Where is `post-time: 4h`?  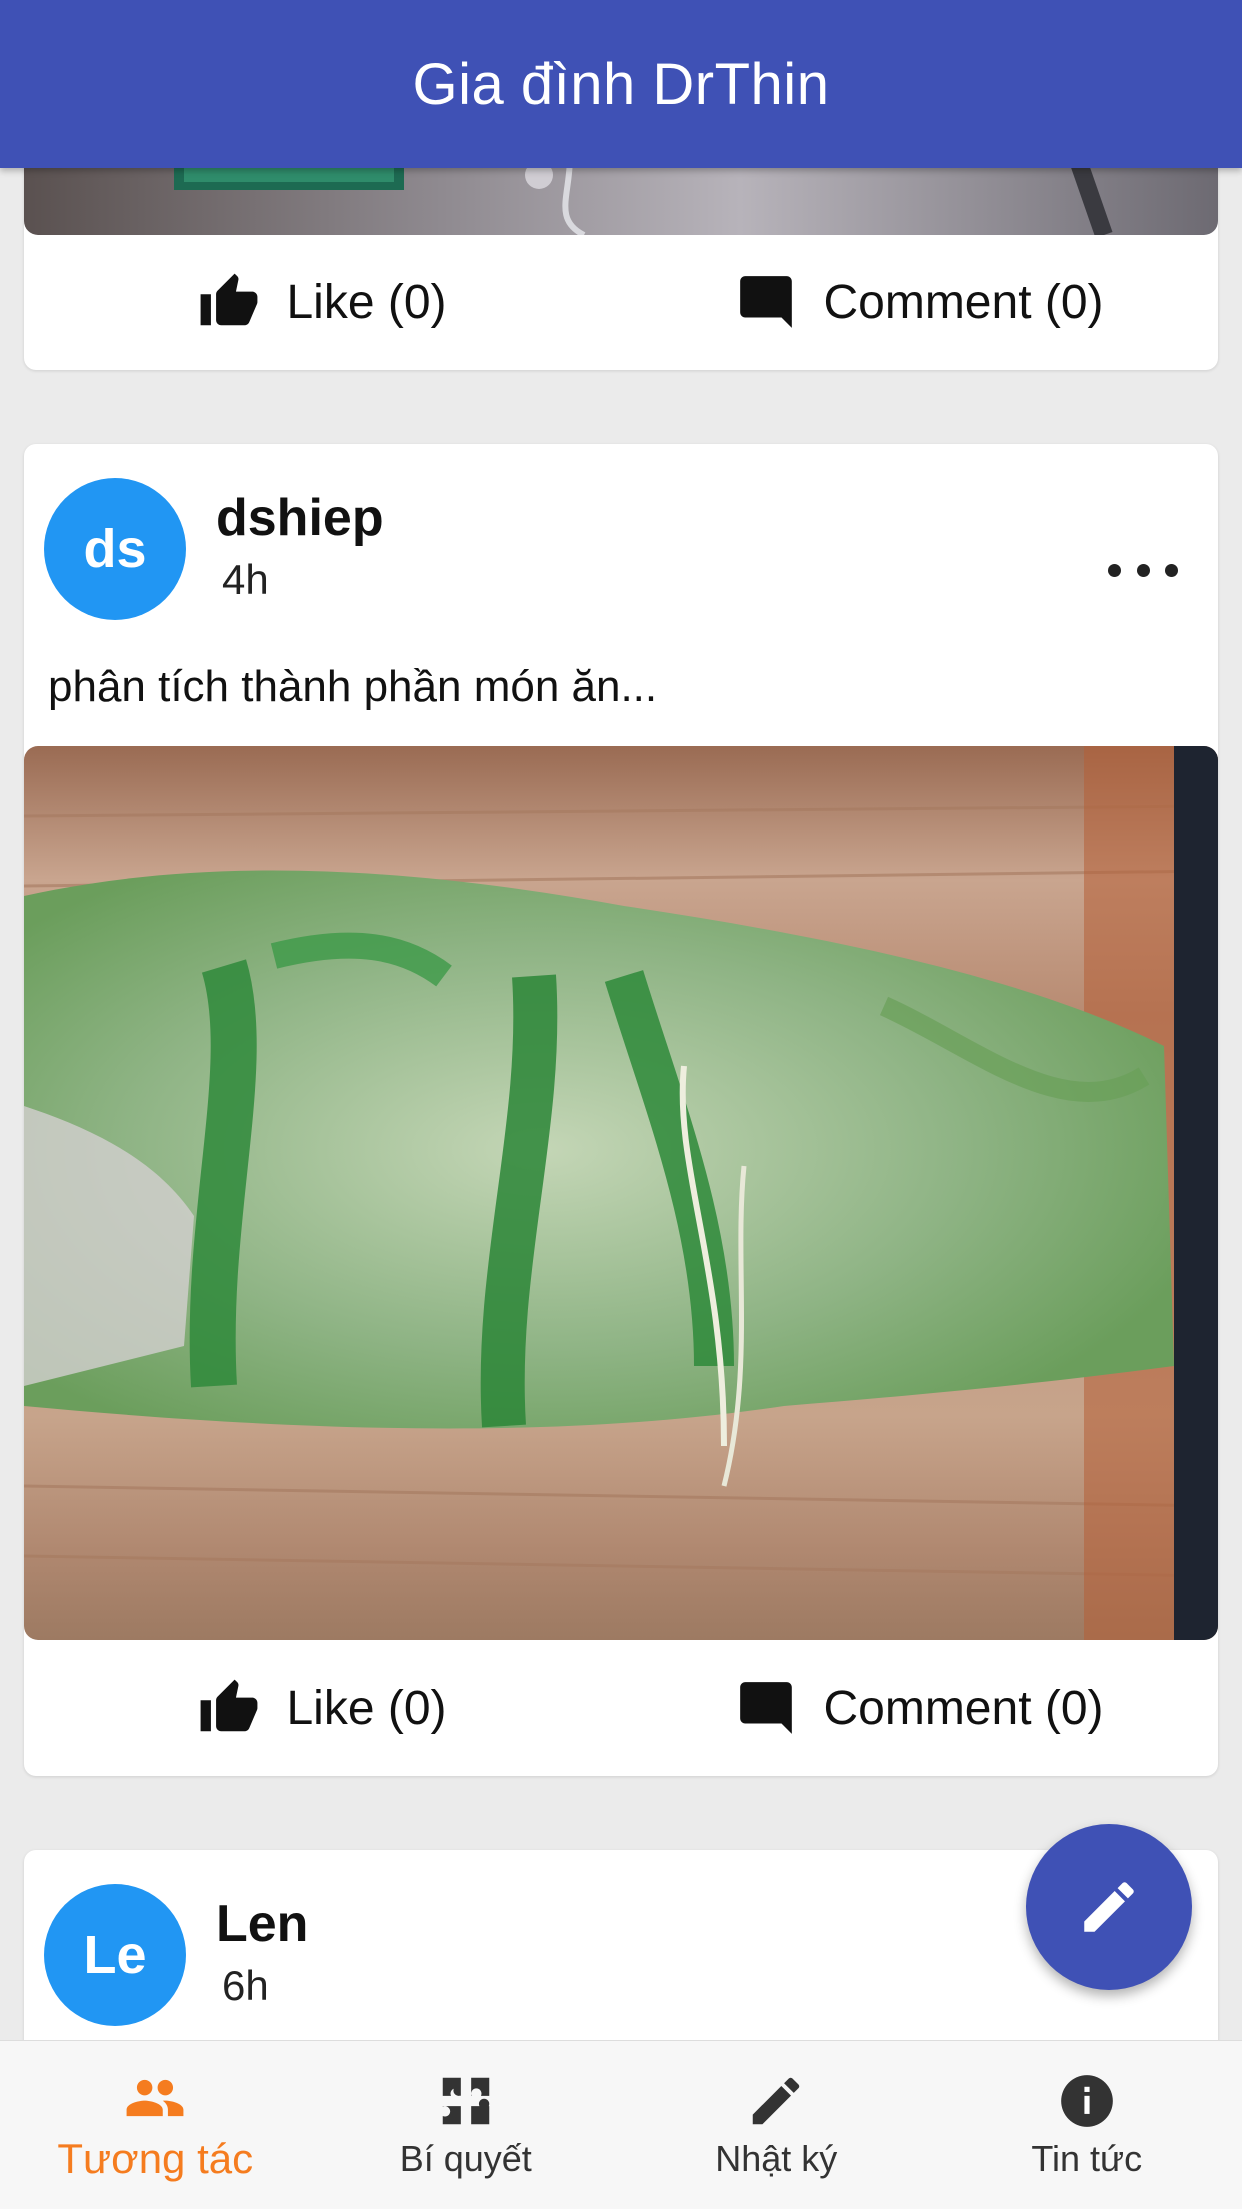
post-time: 4h is located at coordinates (245, 580).